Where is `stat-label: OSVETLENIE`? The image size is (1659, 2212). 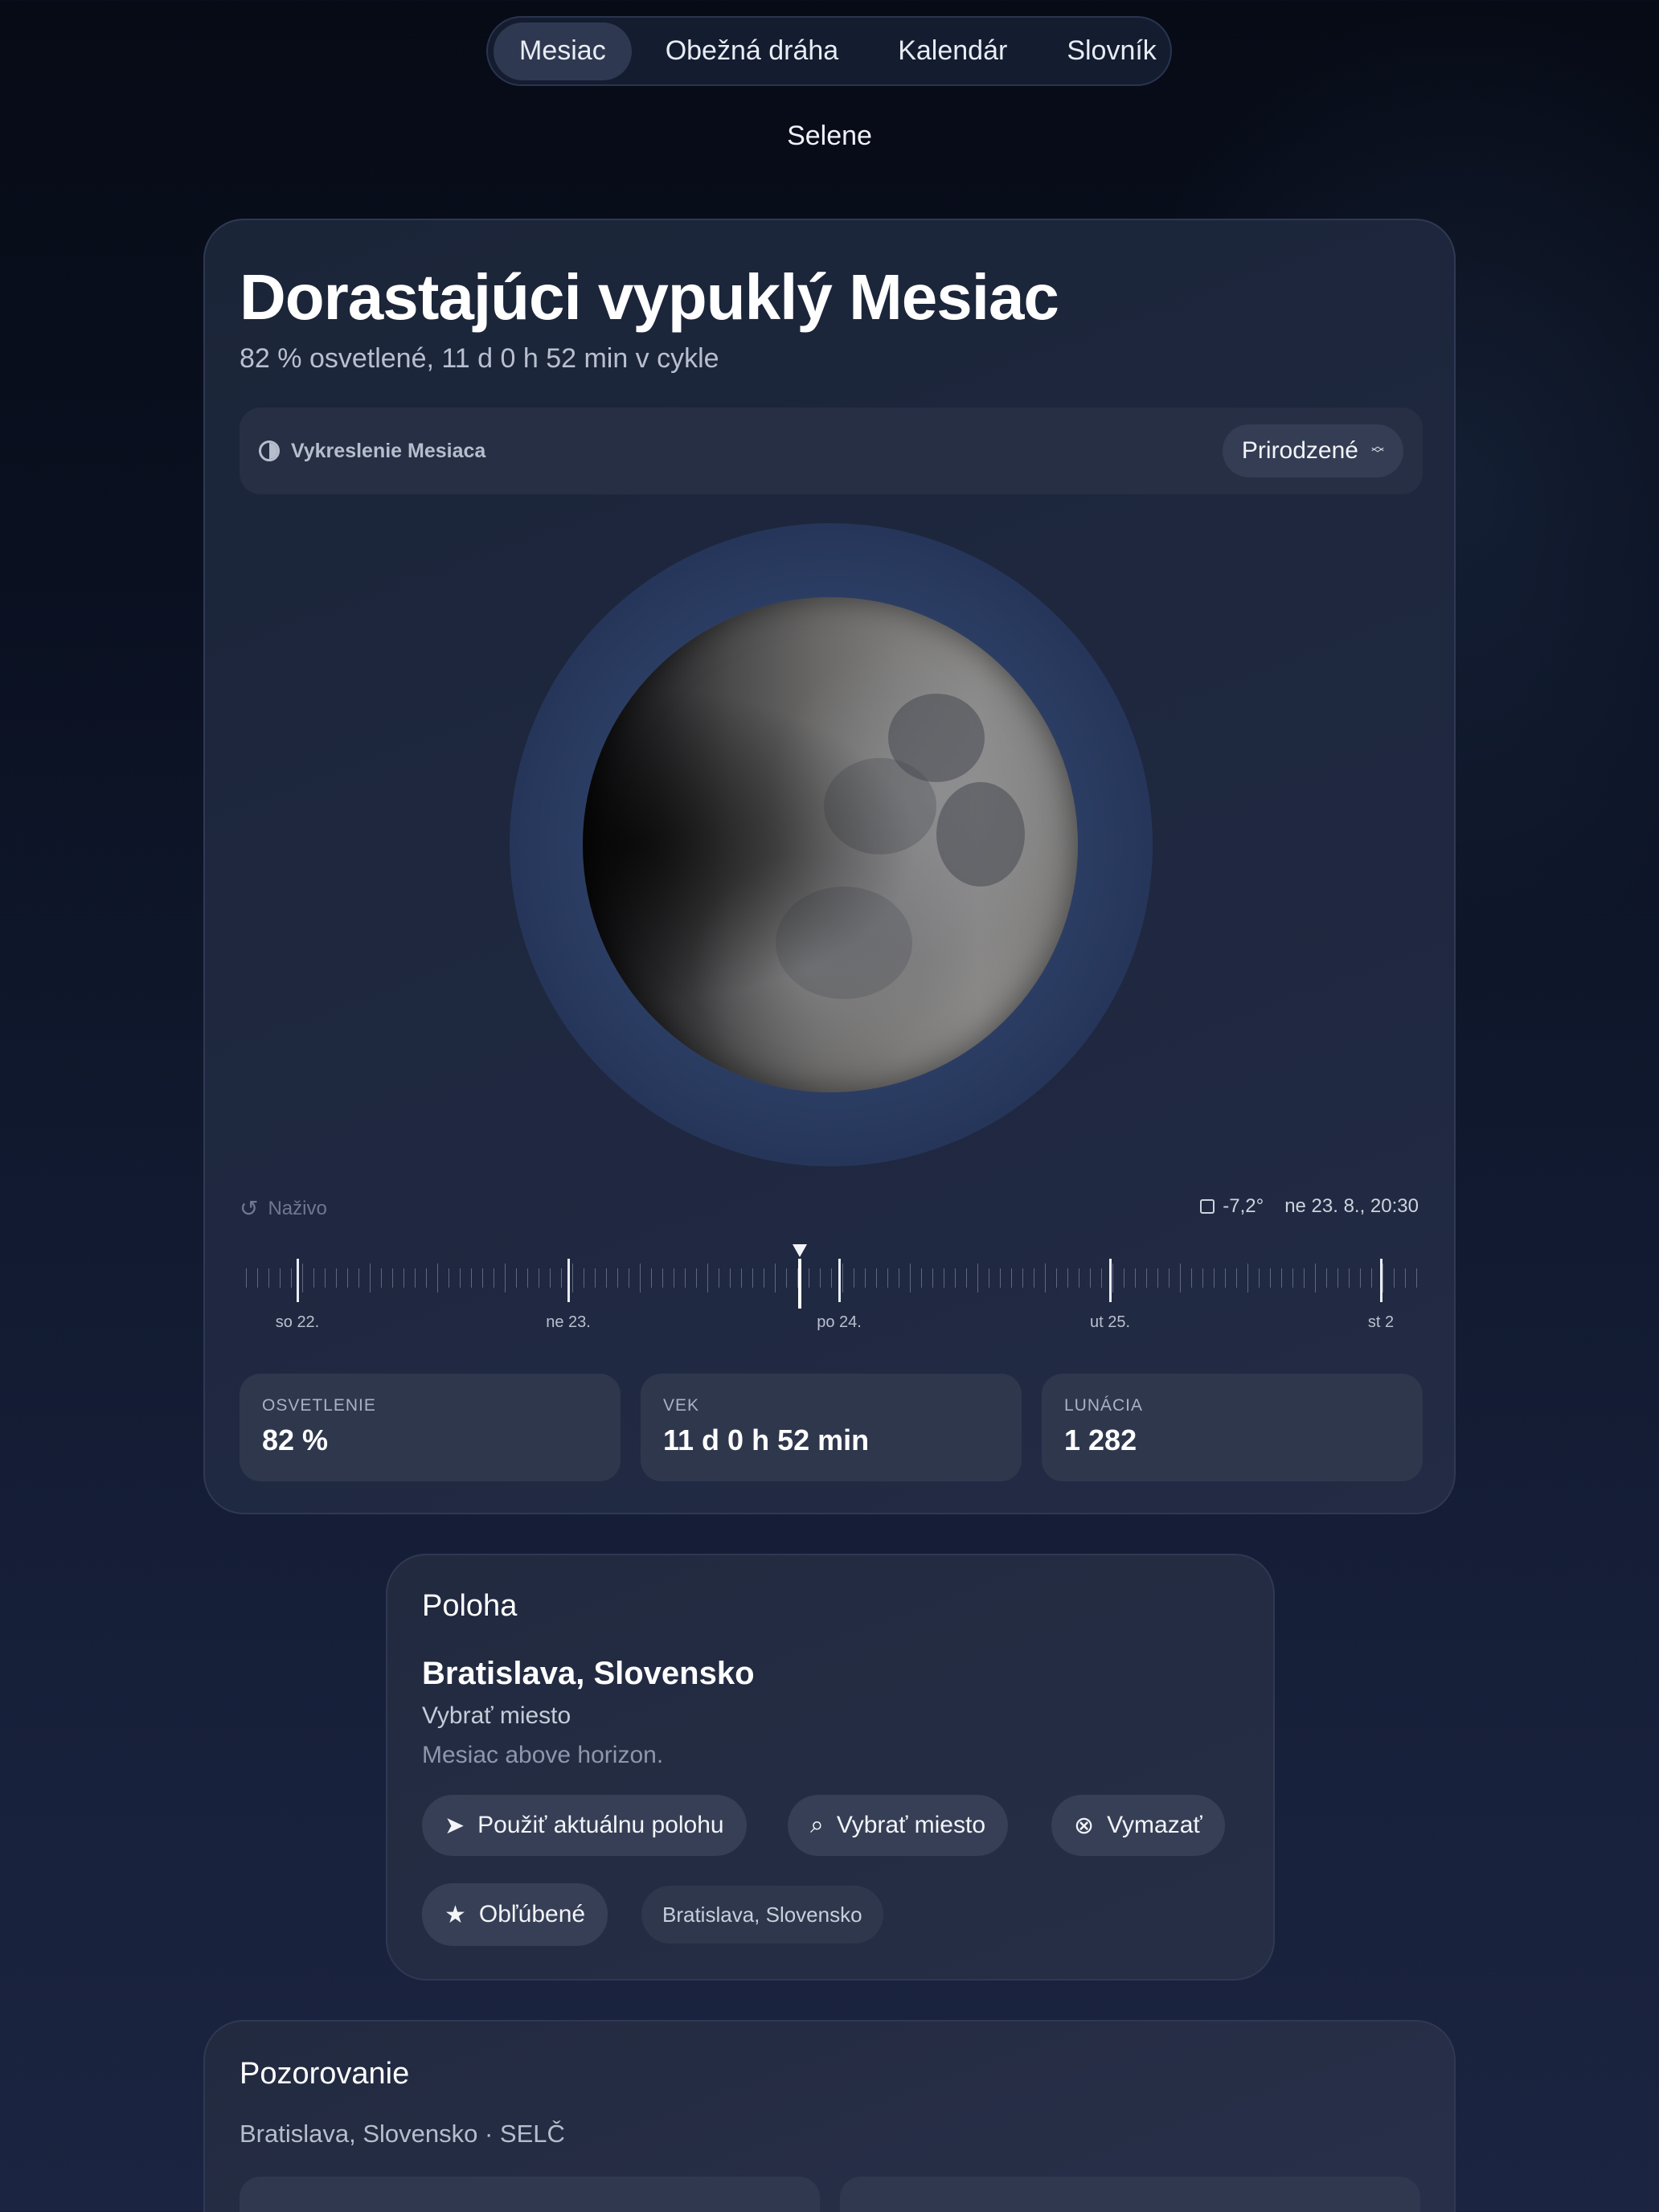
stat-label: OSVETLENIE is located at coordinates (319, 1405).